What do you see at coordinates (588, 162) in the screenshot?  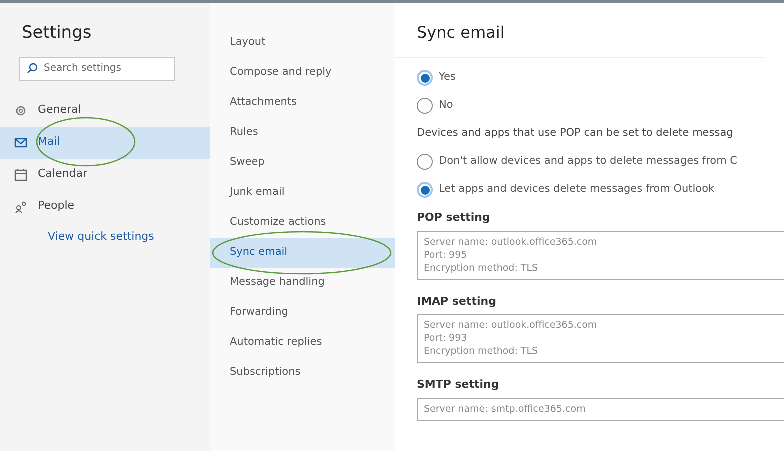 I see `radio-label: Don't allow devices and apps to delete messages from C` at bounding box center [588, 162].